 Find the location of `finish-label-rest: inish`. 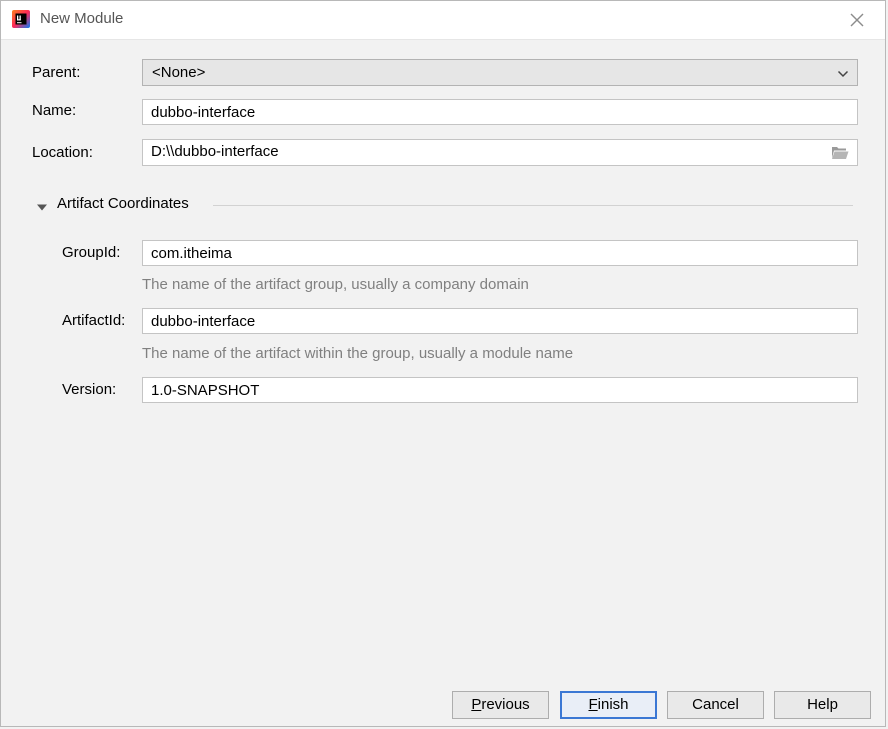

finish-label-rest: inish is located at coordinates (613, 704).